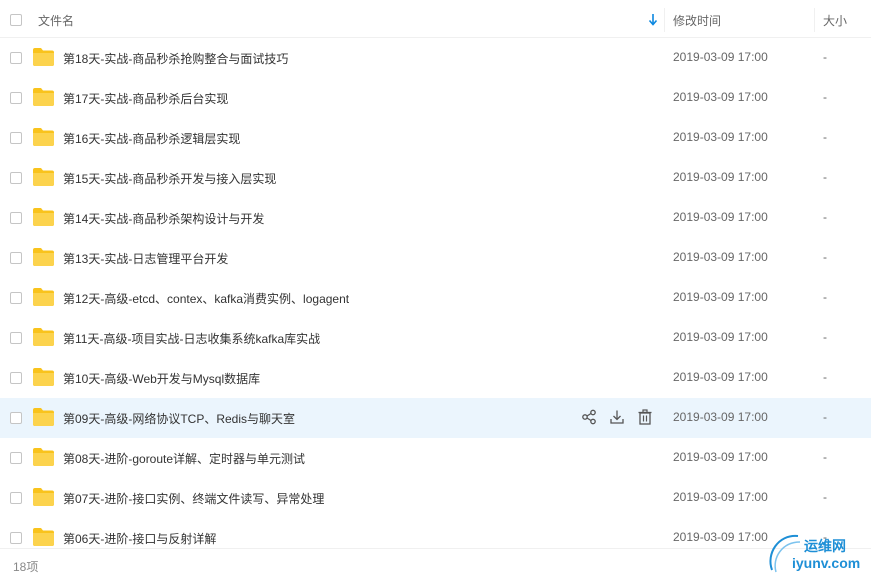  What do you see at coordinates (191, 338) in the screenshot?
I see `file-name-link: 第11天-高级-项目实战-日志收集系统kafka库实战` at bounding box center [191, 338].